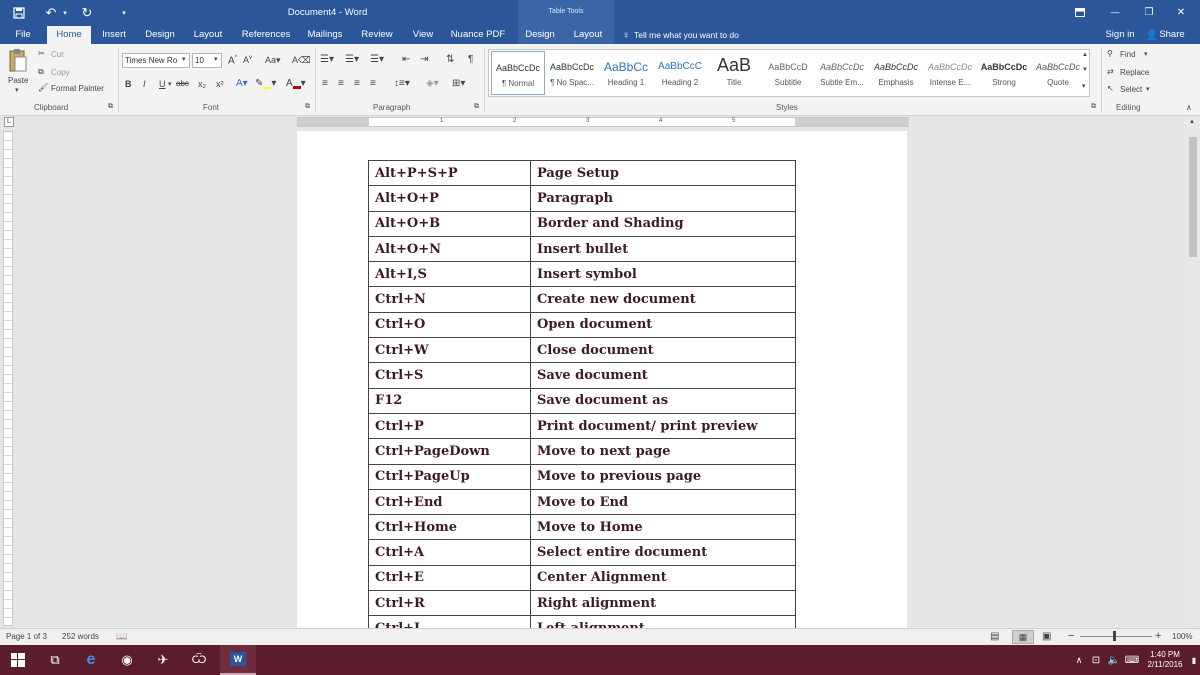 This screenshot has width=1200, height=675. What do you see at coordinates (663, 426) in the screenshot?
I see `shortcut-description-cell: Print document/ print preview` at bounding box center [663, 426].